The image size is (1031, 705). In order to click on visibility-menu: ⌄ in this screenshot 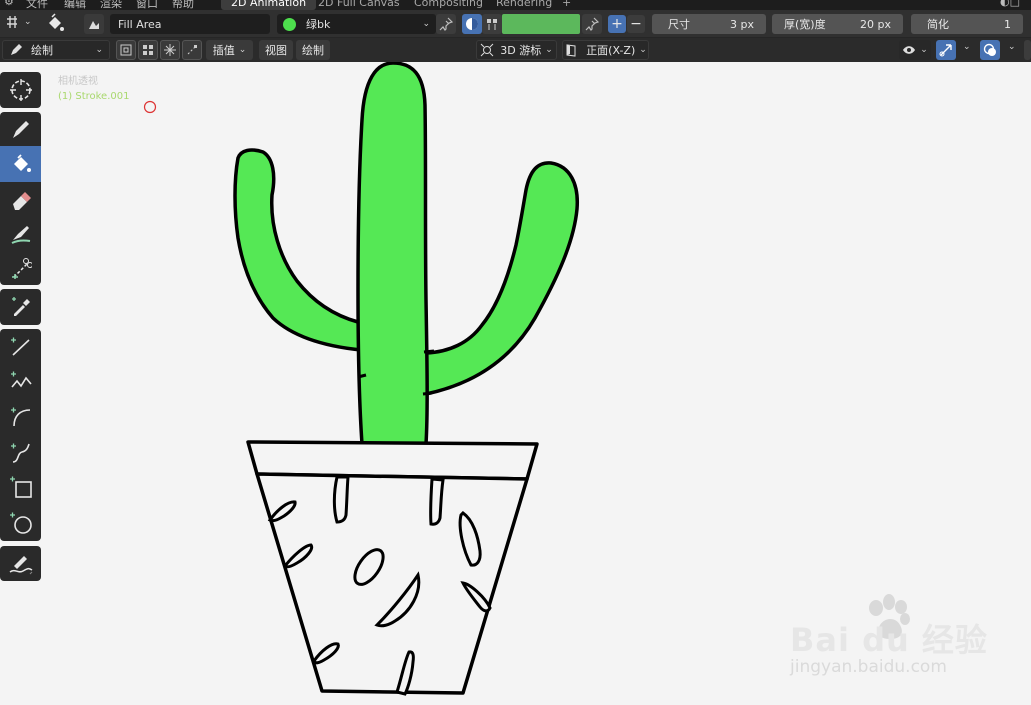, I will do `click(915, 50)`.